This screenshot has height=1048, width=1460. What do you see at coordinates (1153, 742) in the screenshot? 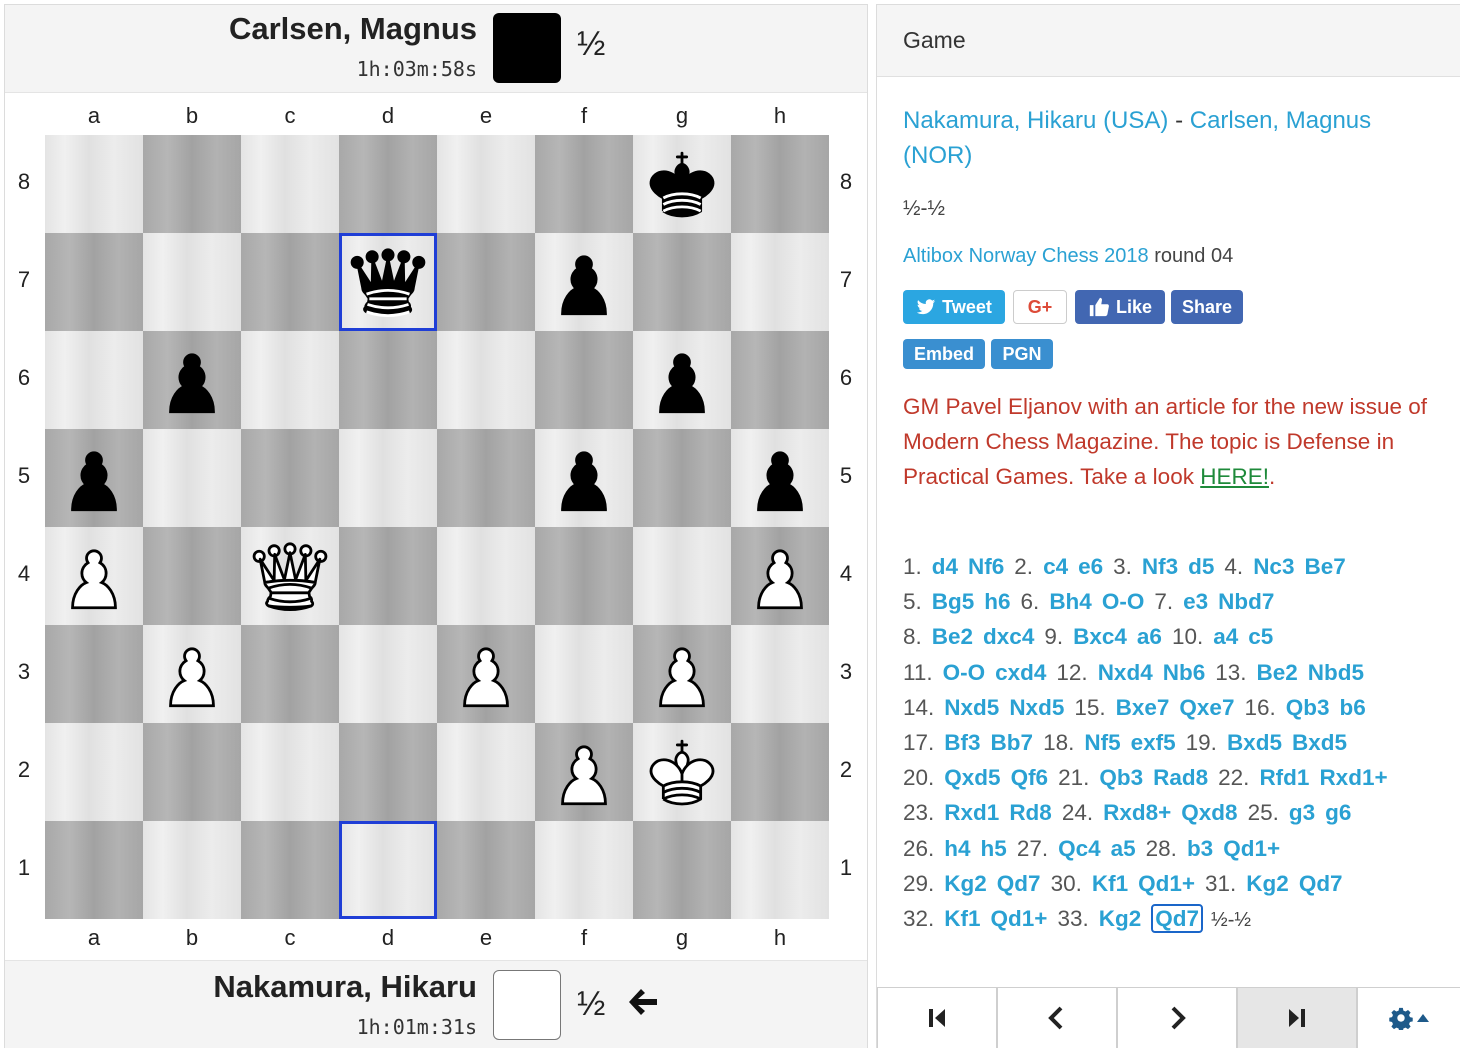
I see `move-link: exf5` at bounding box center [1153, 742].